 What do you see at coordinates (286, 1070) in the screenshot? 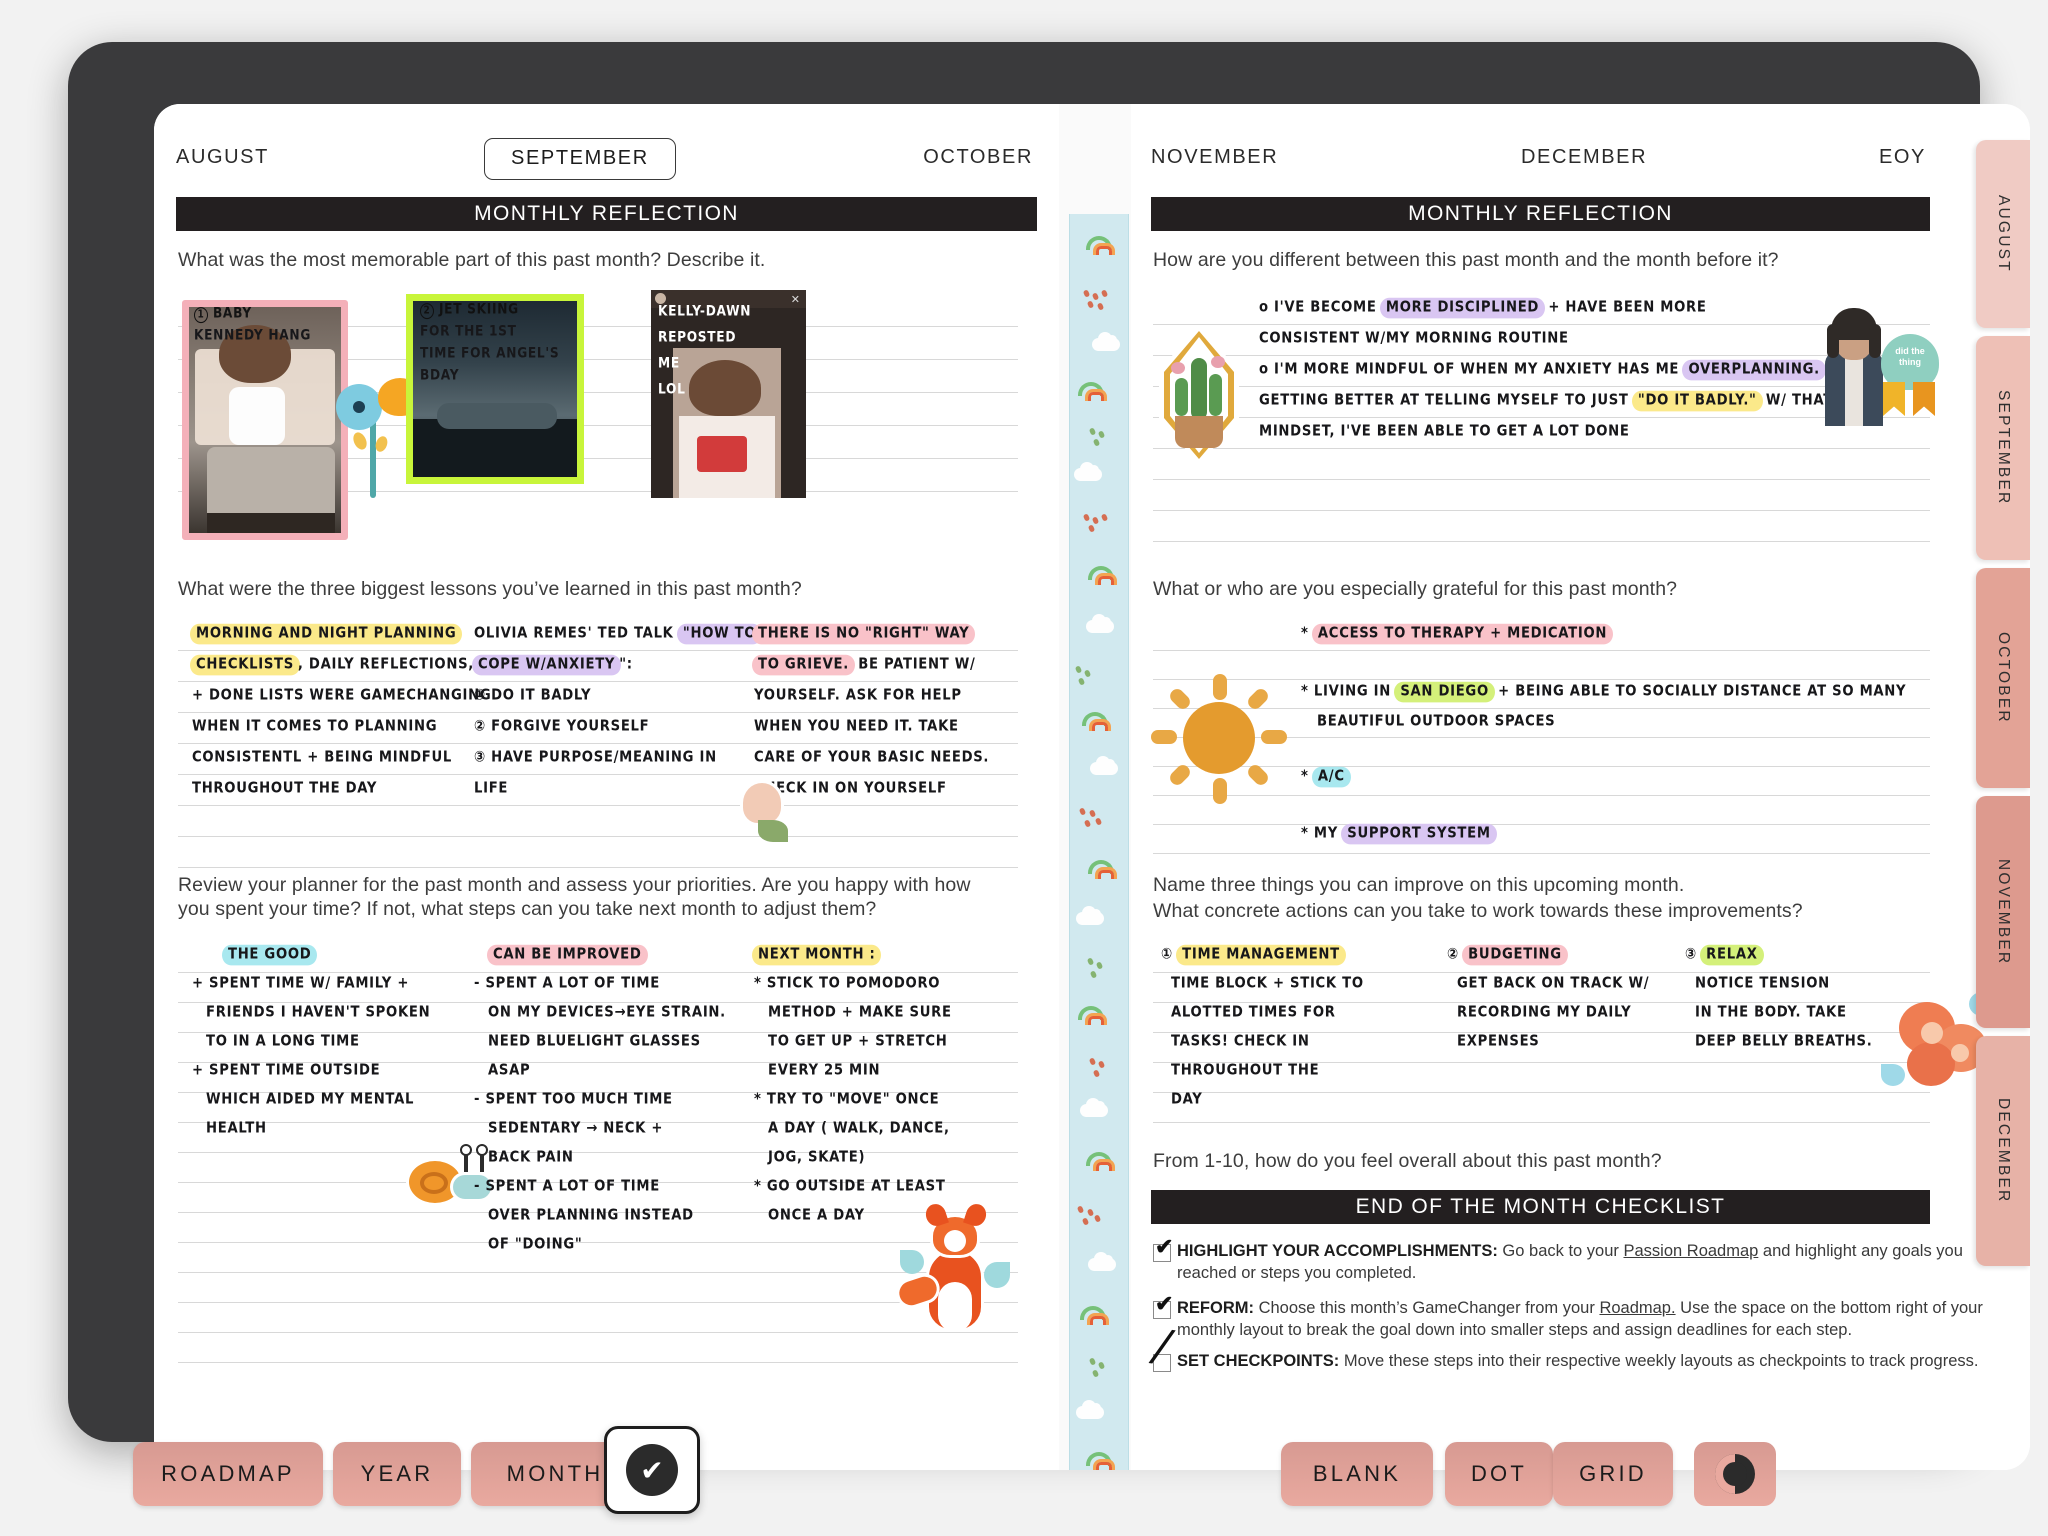
I see `review-c1-r4: + SPENT TIME OUTSIDE` at bounding box center [286, 1070].